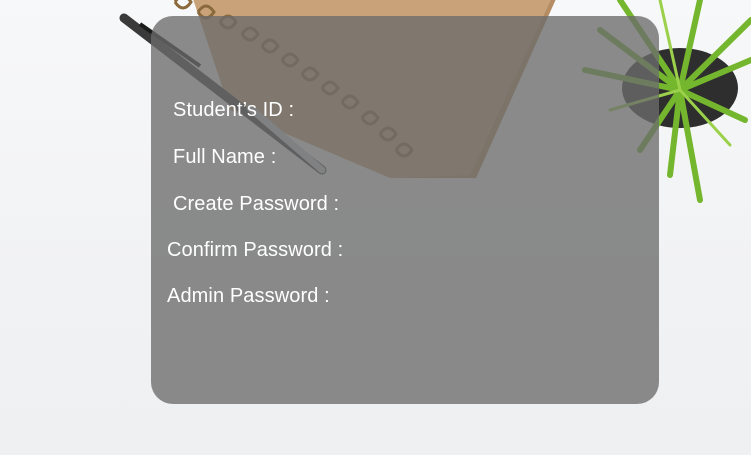  What do you see at coordinates (256, 204) in the screenshot?
I see `create-password-label: Create Password :` at bounding box center [256, 204].